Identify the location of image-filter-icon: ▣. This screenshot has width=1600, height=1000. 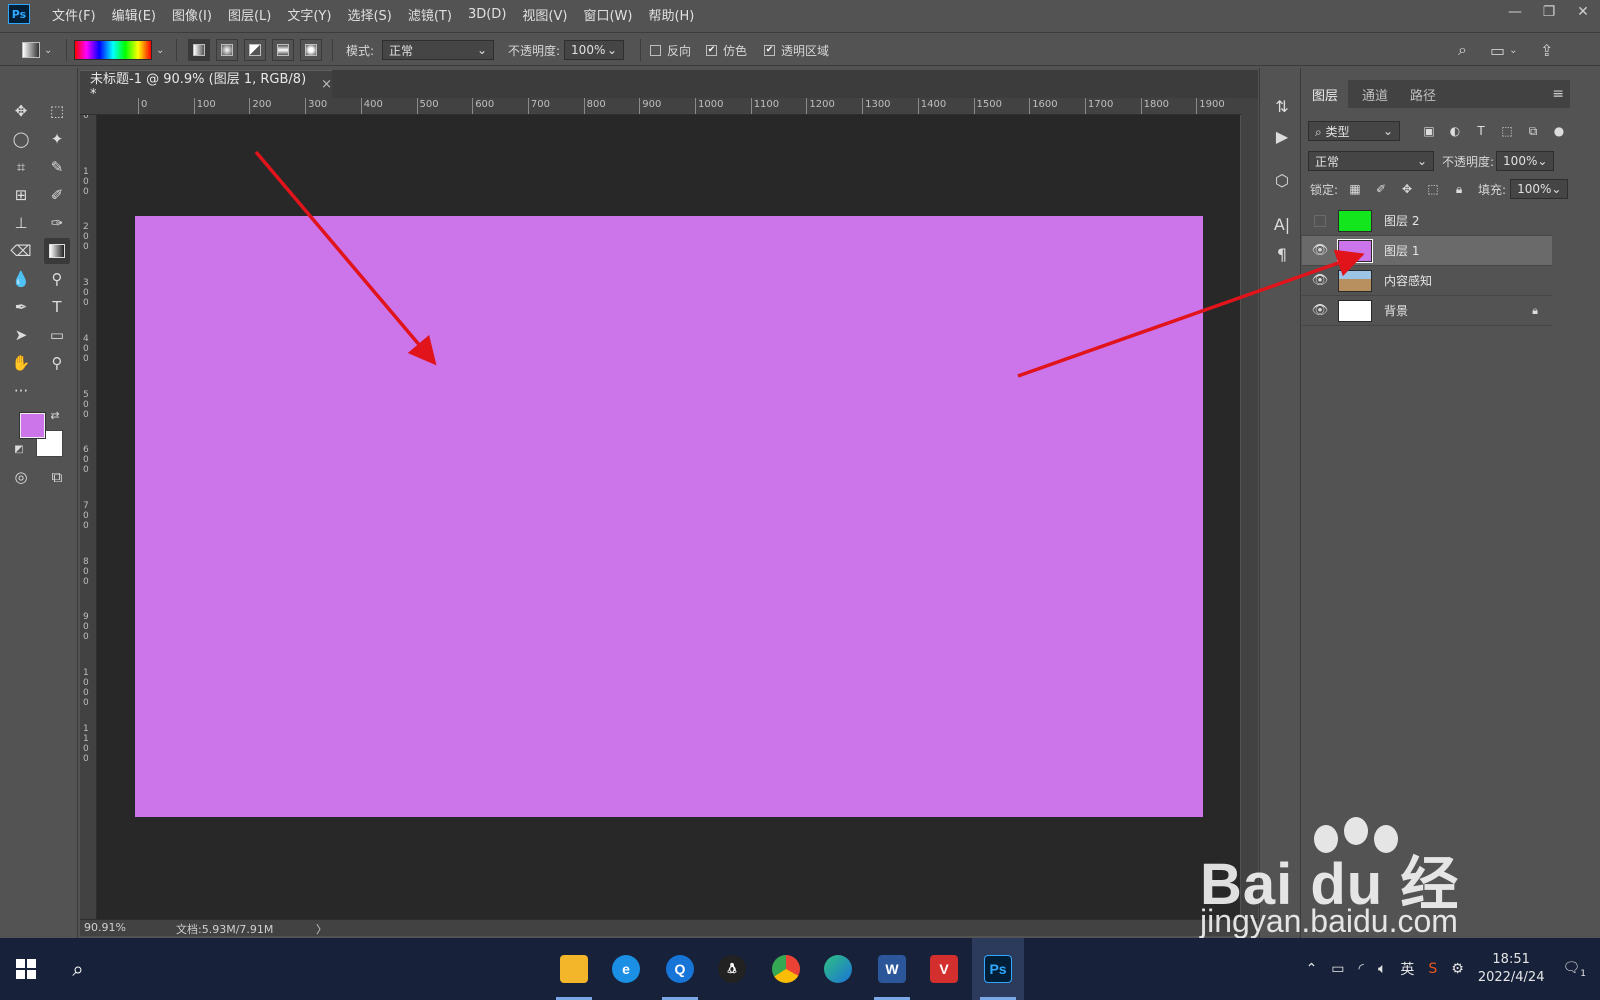
(1429, 131).